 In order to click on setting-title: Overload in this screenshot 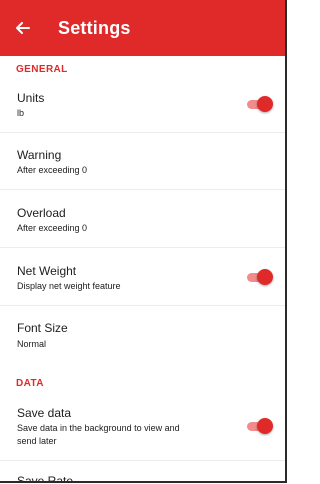, I will do `click(41, 213)`.